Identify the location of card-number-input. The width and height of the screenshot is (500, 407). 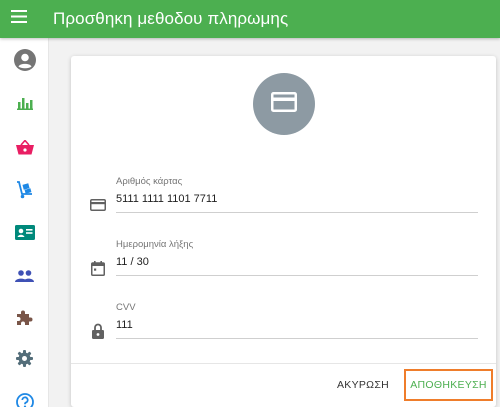
(296, 199).